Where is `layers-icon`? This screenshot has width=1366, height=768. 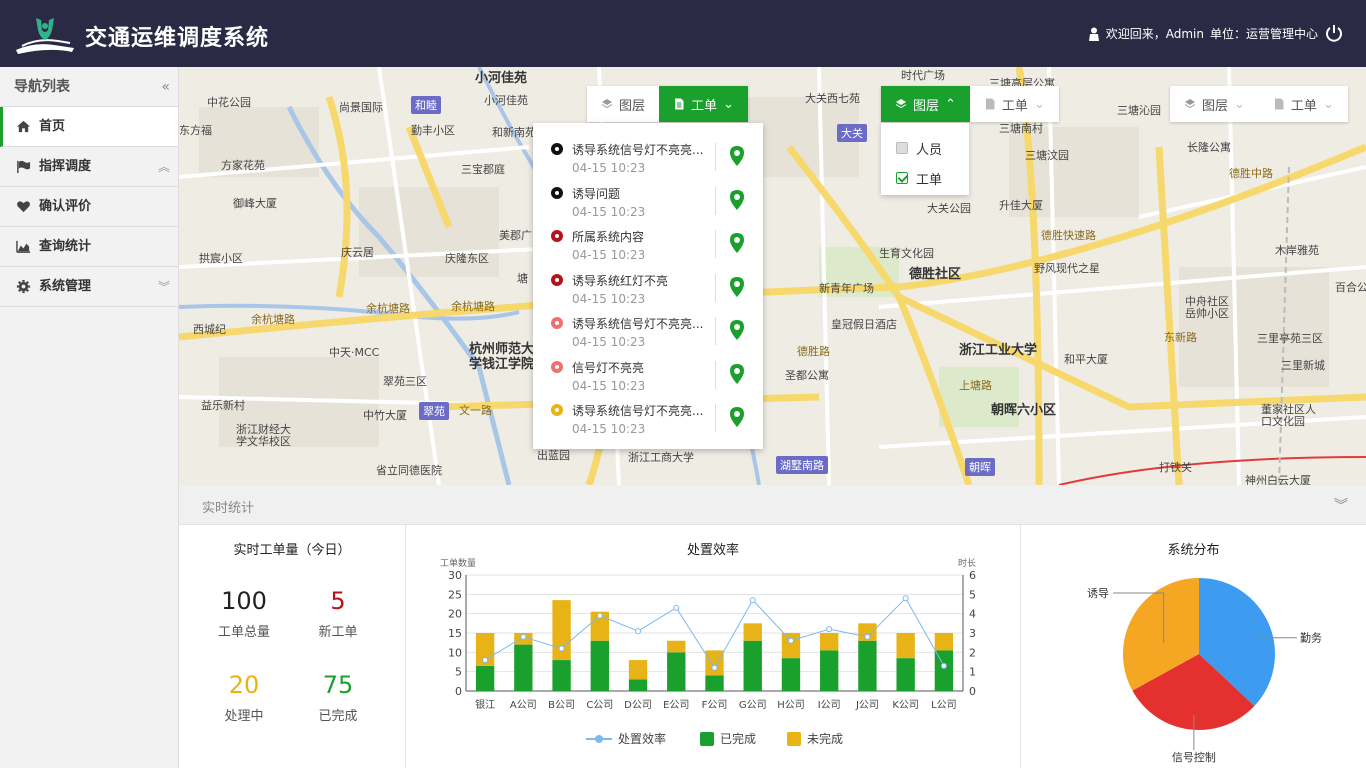
layers-icon is located at coordinates (607, 104).